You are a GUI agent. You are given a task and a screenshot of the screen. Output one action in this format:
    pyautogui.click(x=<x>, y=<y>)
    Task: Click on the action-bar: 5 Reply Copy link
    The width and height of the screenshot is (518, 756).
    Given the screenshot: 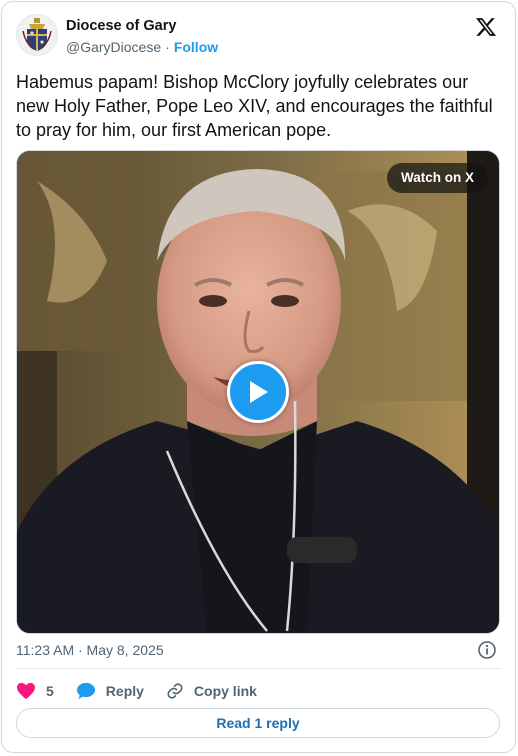 What is the action you would take?
    pyautogui.click(x=147, y=691)
    